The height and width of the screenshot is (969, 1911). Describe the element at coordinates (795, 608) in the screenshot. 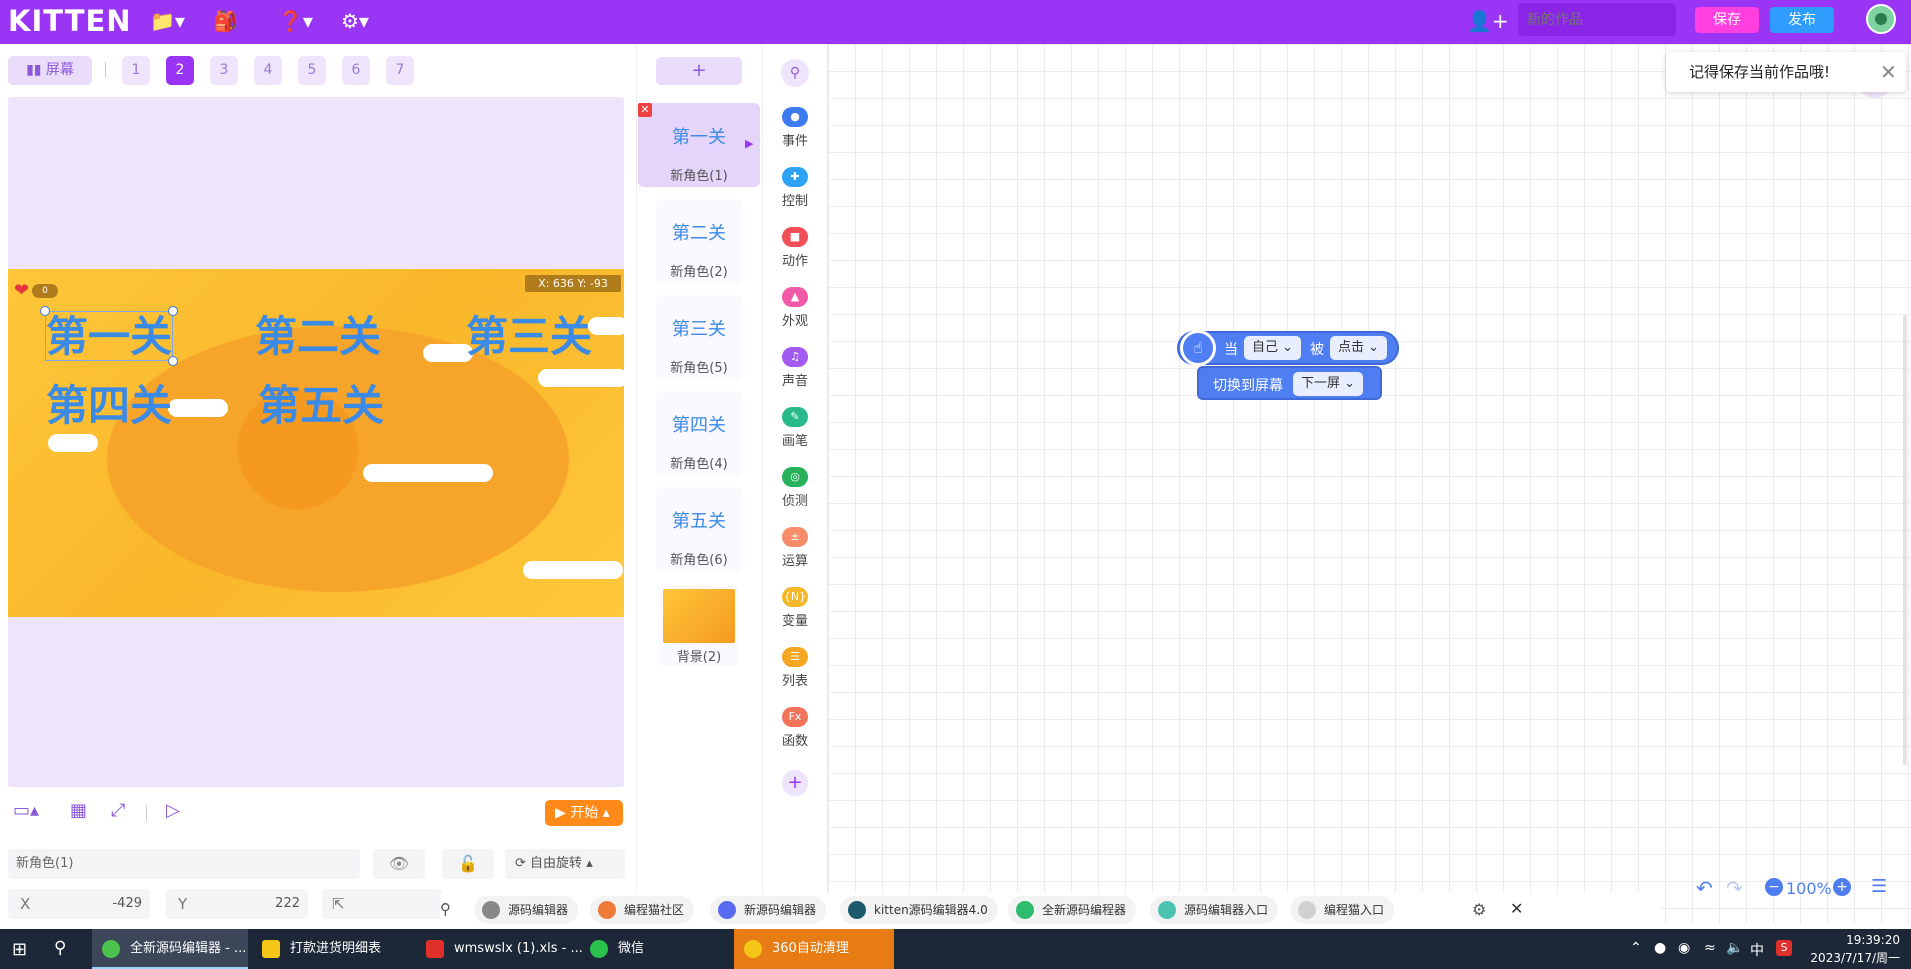

I see `category-variables: {N} 变量` at that location.